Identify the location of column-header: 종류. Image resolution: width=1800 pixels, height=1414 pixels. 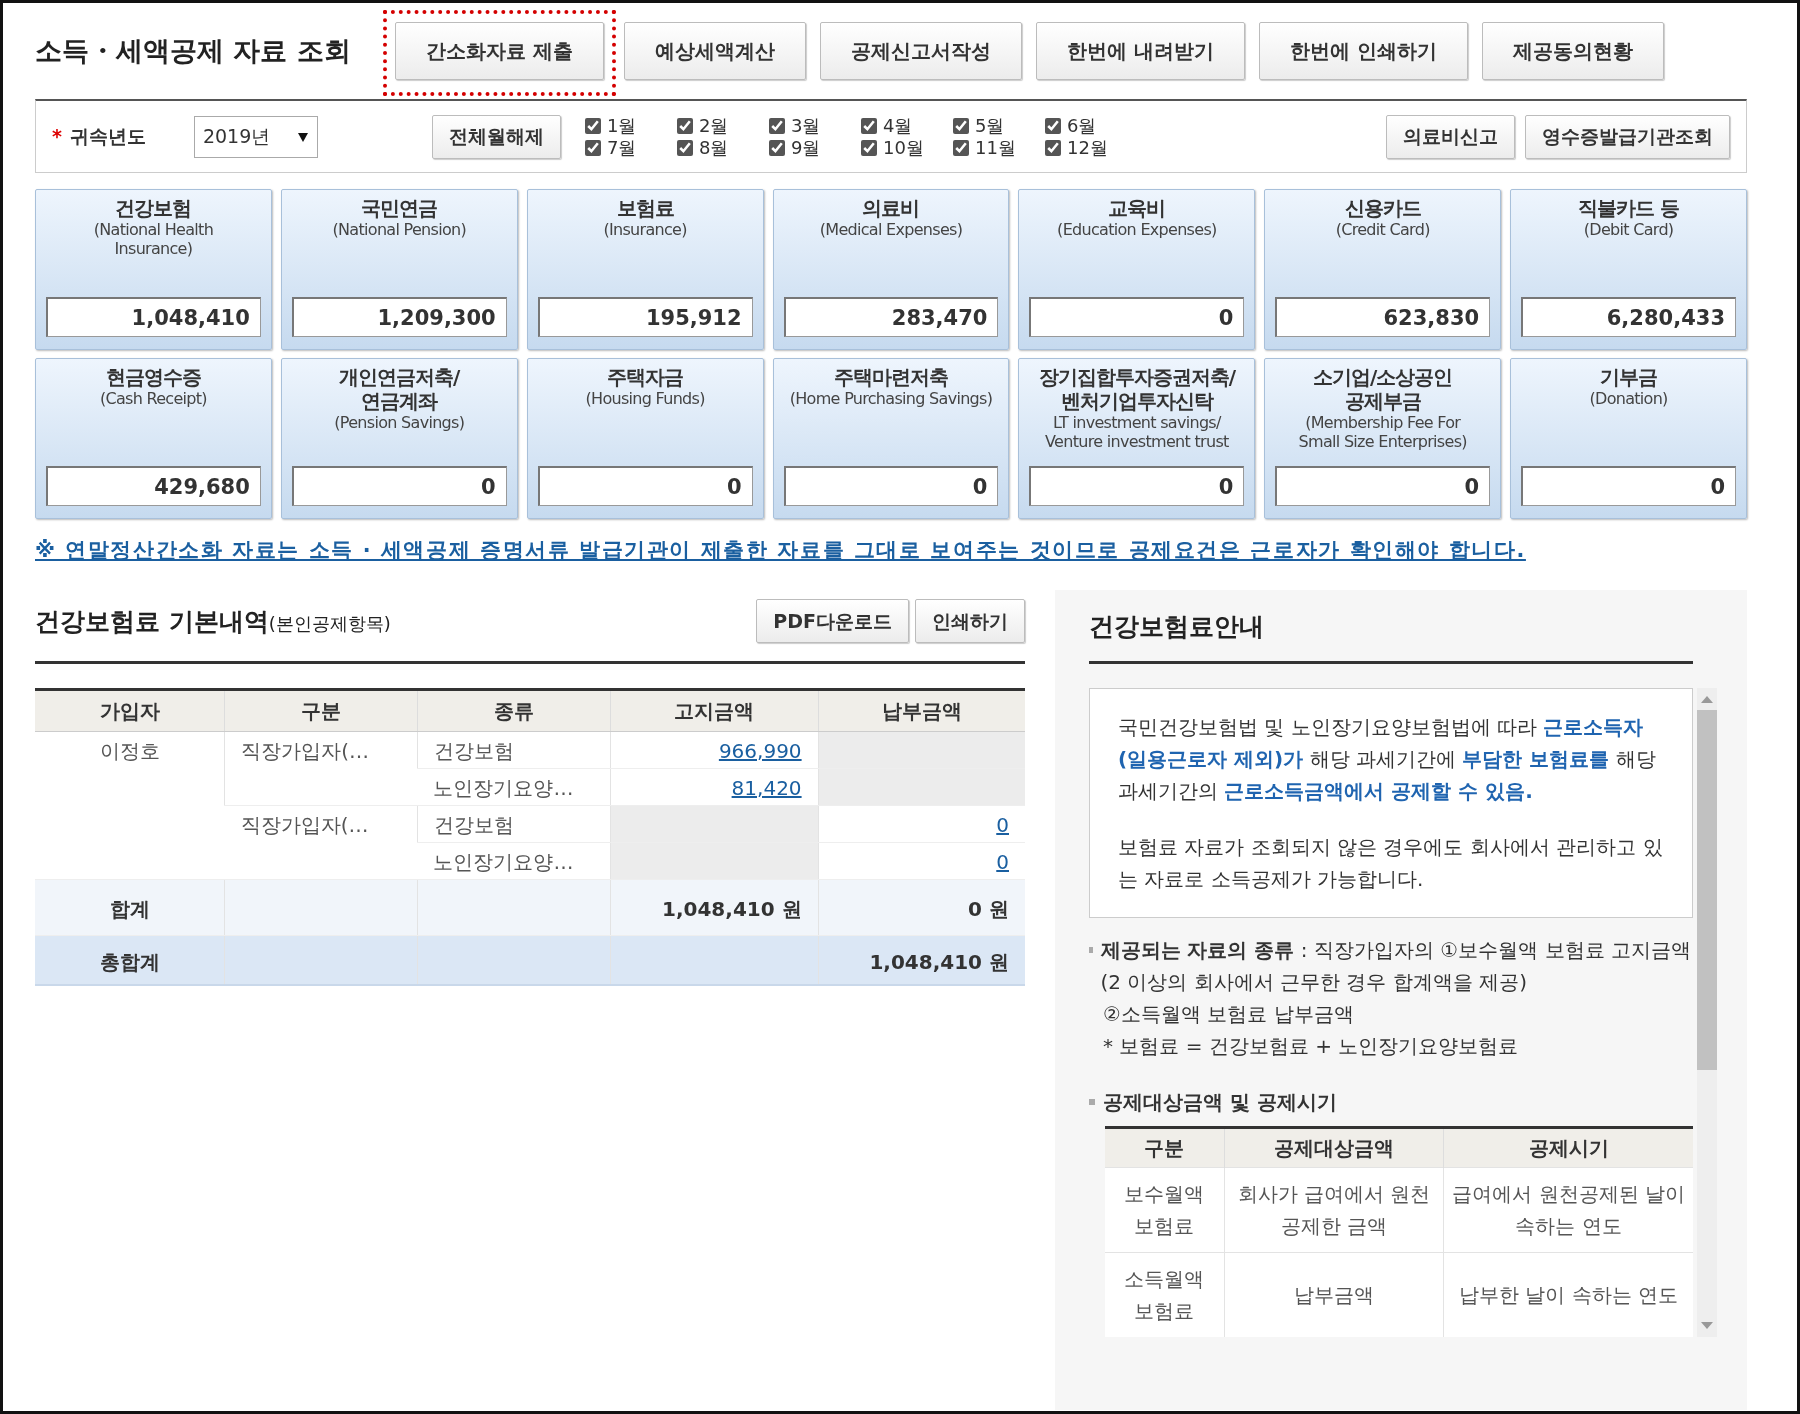
(514, 710).